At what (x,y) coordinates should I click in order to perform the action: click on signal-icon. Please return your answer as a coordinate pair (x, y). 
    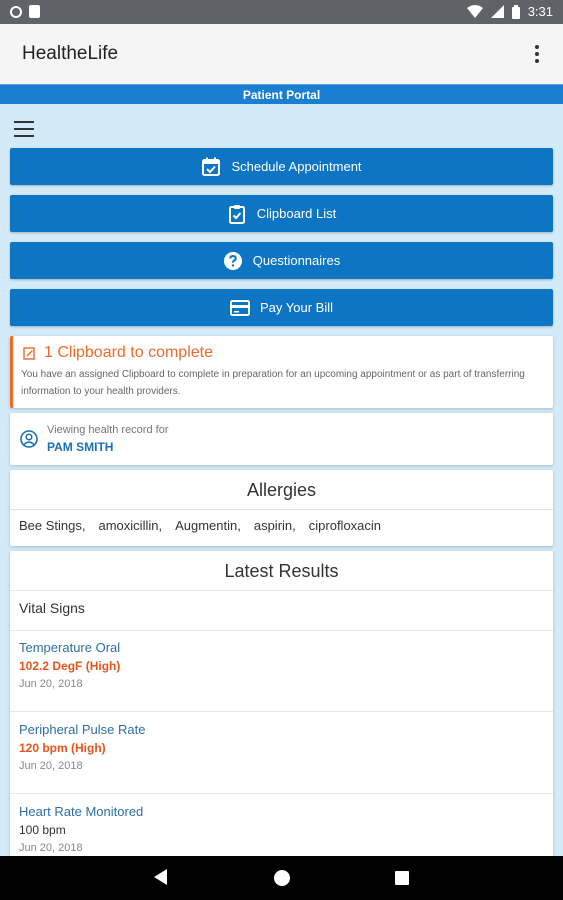
    Looking at the image, I should click on (497, 11).